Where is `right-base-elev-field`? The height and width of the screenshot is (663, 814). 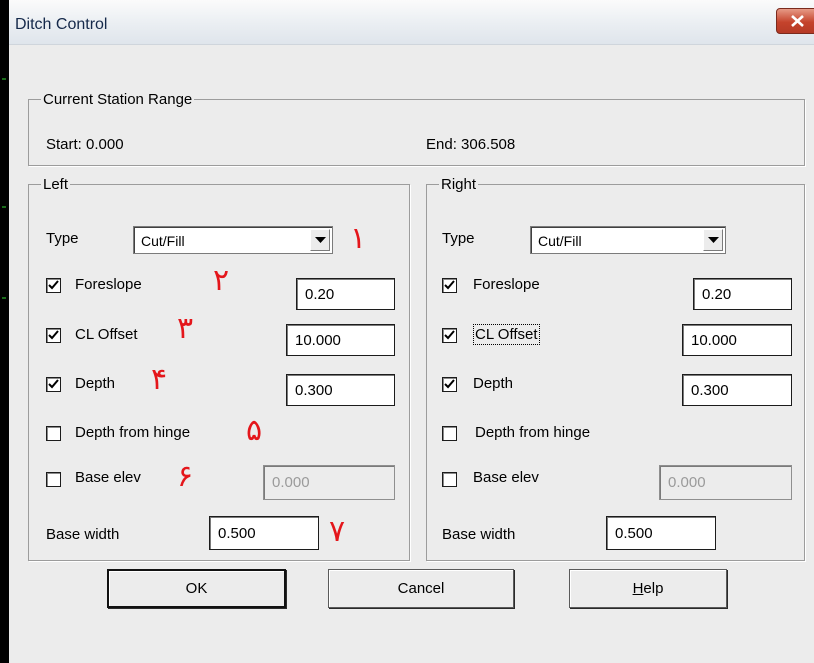
right-base-elev-field is located at coordinates (725, 482).